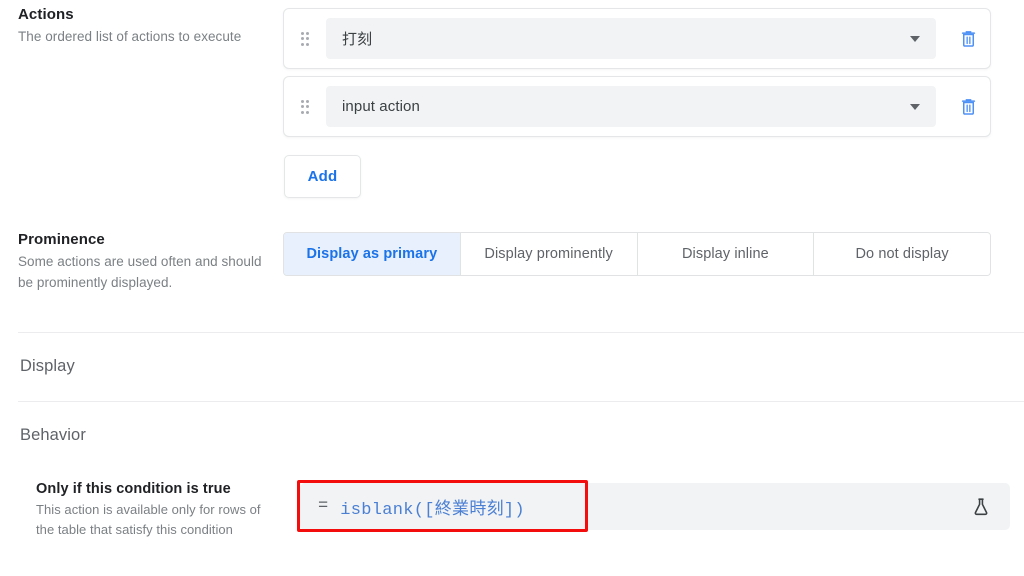 This screenshot has height=576, width=1024. Describe the element at coordinates (381, 106) in the screenshot. I see `action-select-value-1: input action` at that location.